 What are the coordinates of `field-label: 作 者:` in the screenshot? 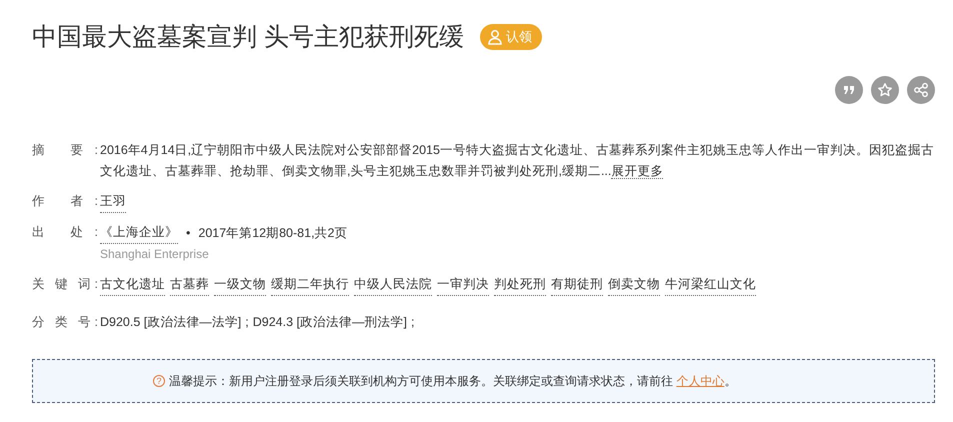 It's located at (65, 201).